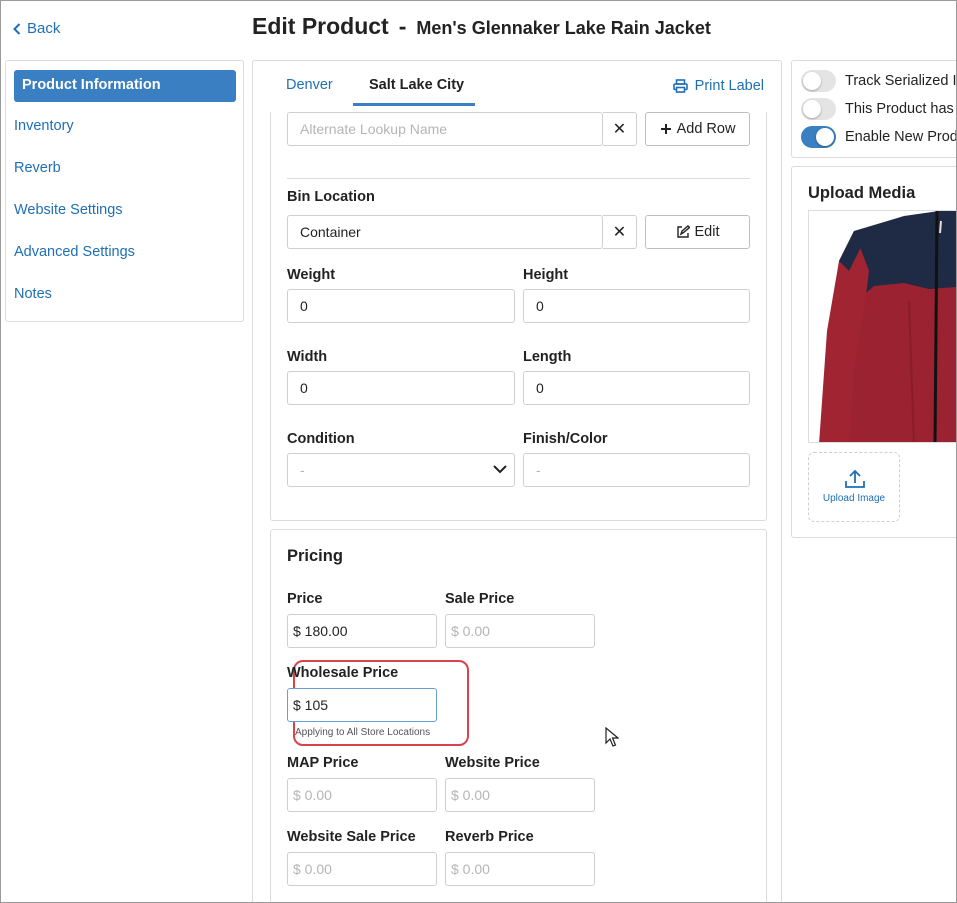 The width and height of the screenshot is (957, 903). I want to click on wholesale-price-label: Wholesale Price, so click(343, 673).